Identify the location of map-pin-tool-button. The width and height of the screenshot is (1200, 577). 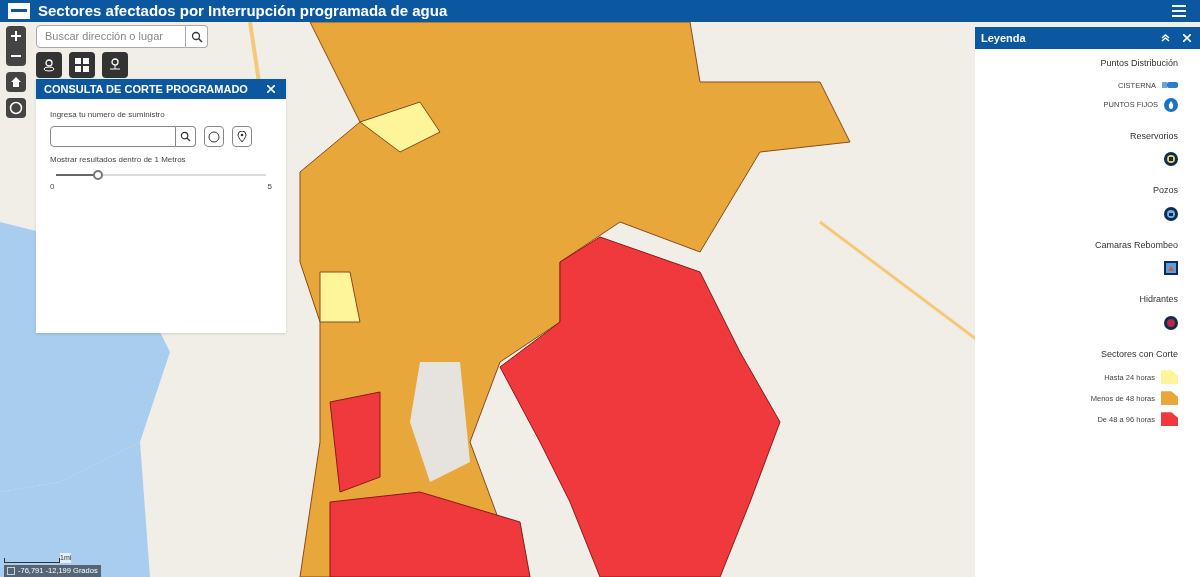
(49, 65).